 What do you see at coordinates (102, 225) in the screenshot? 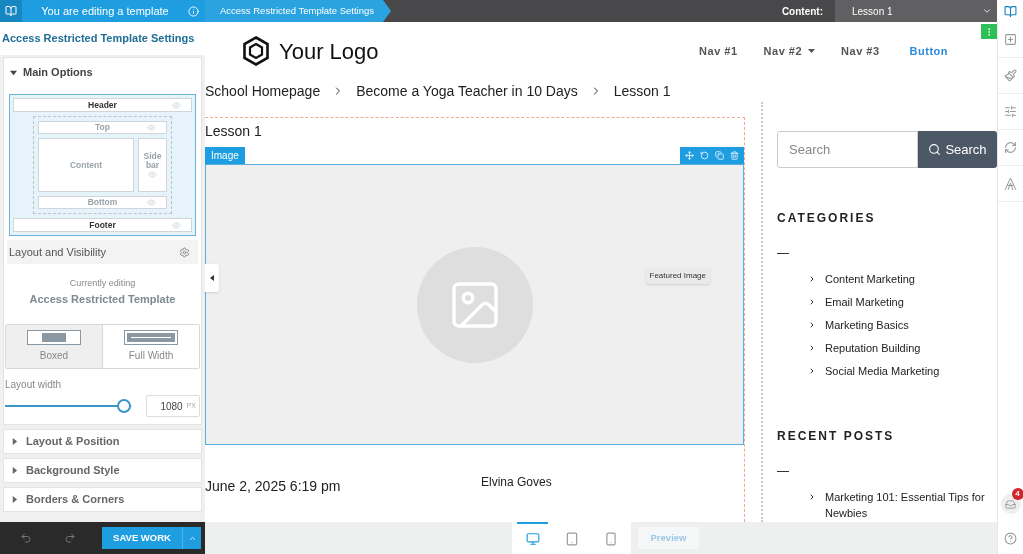
I see `layout-area: Footer` at bounding box center [102, 225].